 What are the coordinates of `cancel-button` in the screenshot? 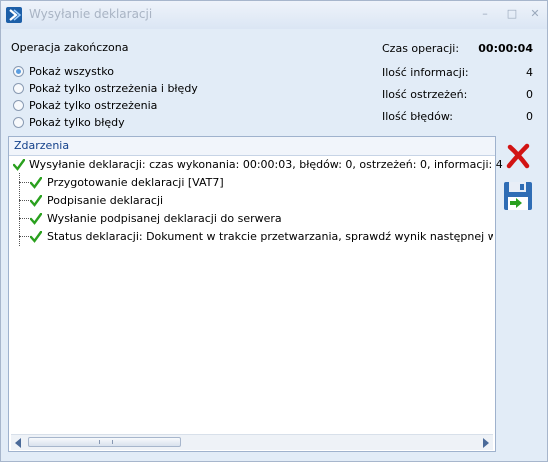 It's located at (518, 156).